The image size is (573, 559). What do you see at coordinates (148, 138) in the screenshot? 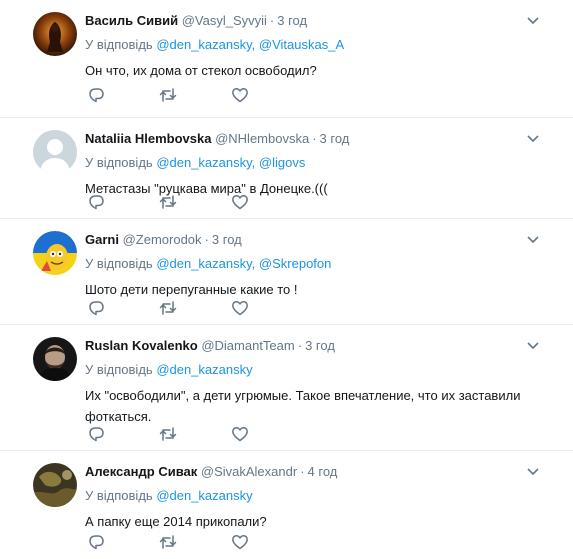
I see `author-name: Nataliia Hlembovska` at bounding box center [148, 138].